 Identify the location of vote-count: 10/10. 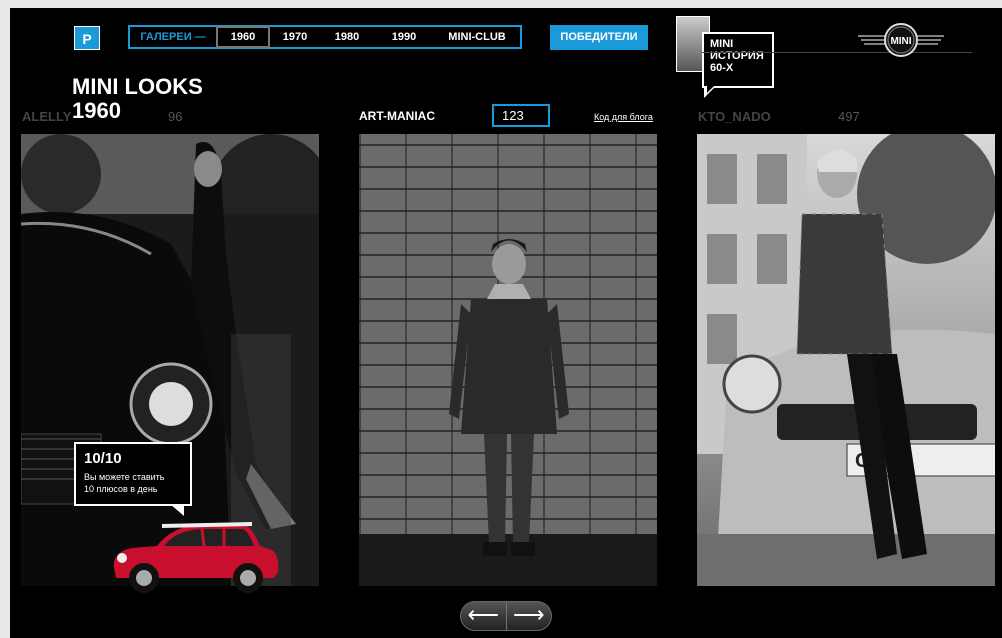
(103, 458).